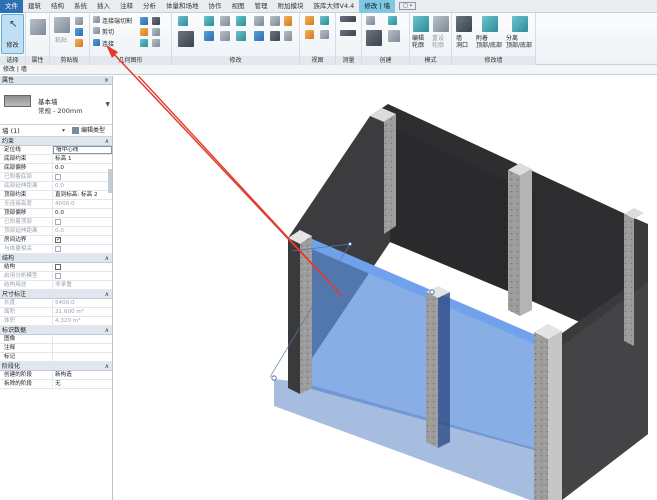 Image resolution: width=657 pixels, height=500 pixels. I want to click on paint-icon, so click(144, 32).